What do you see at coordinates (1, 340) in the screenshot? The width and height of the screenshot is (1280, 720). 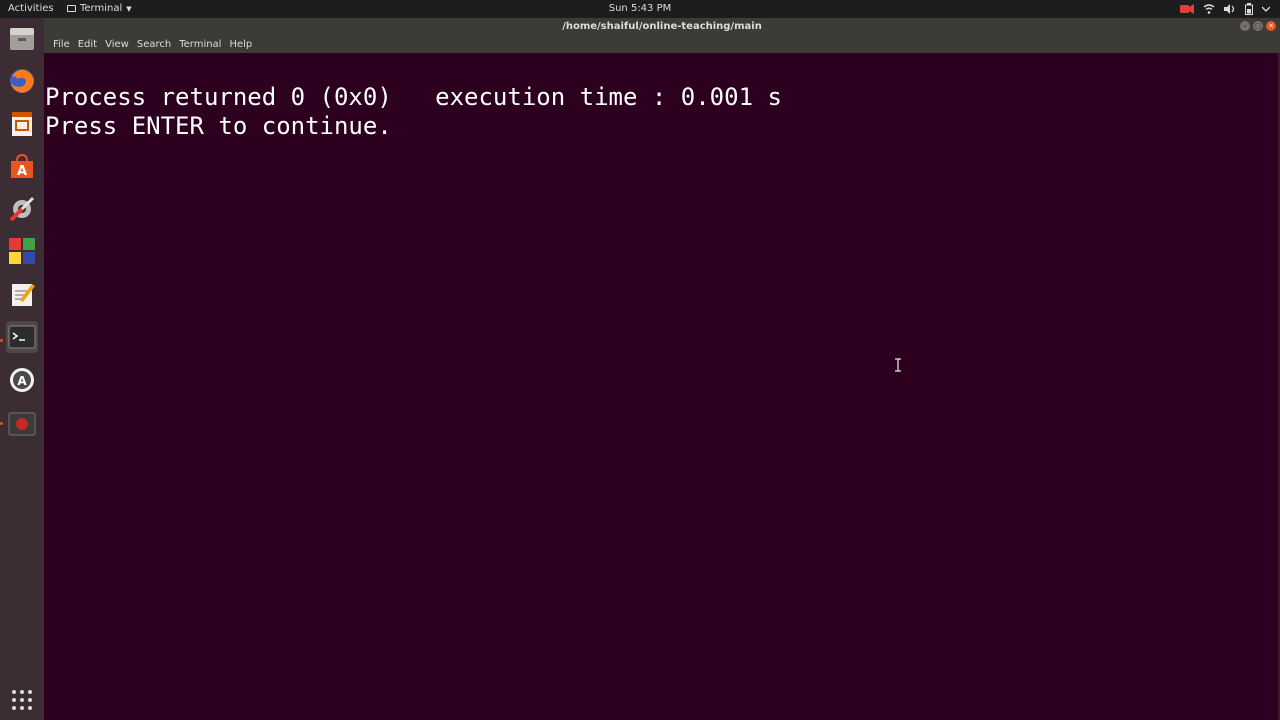 I see `terminal-running-indicator` at bounding box center [1, 340].